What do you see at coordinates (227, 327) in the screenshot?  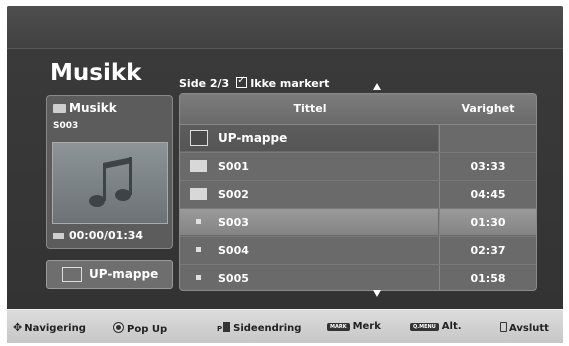 I see `page-key-icon` at bounding box center [227, 327].